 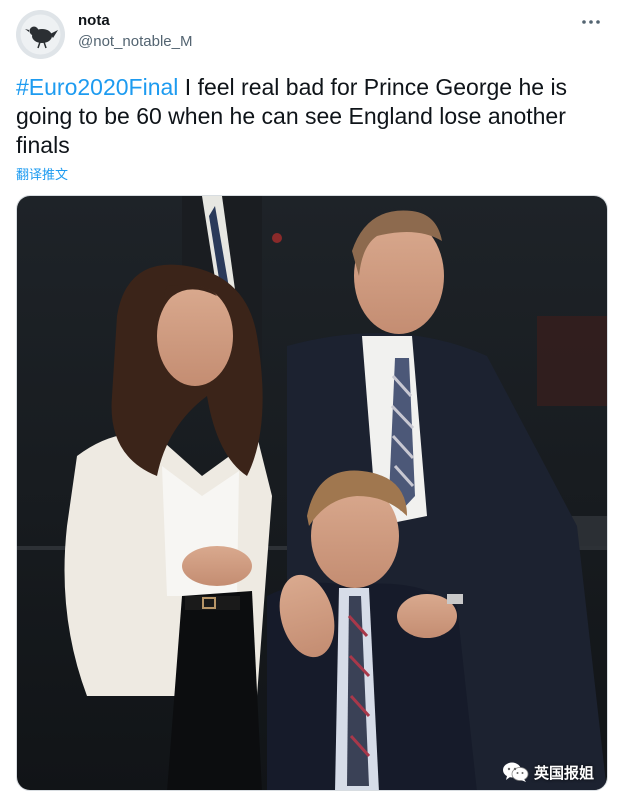 What do you see at coordinates (516, 772) in the screenshot?
I see `wechat-icon` at bounding box center [516, 772].